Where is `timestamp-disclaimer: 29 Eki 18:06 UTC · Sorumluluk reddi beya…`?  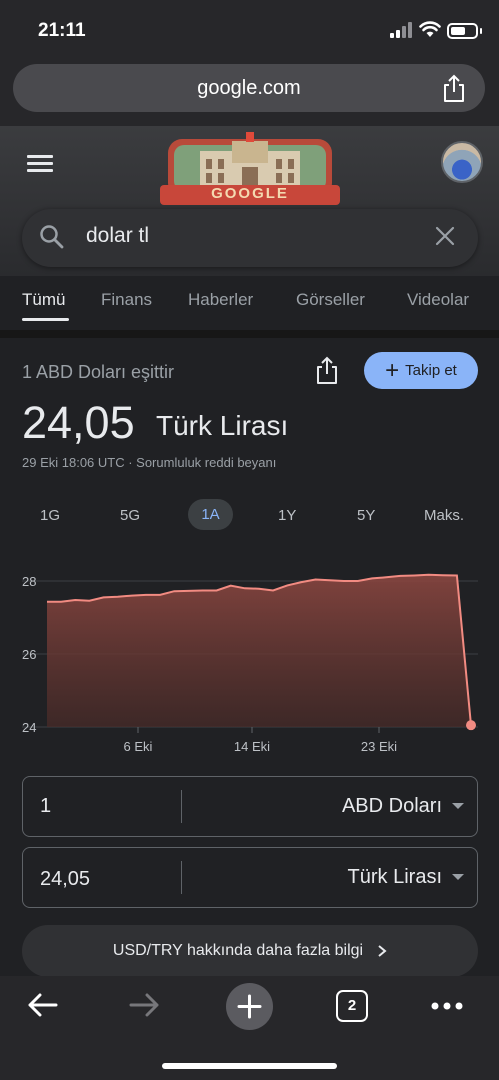
timestamp-disclaimer: 29 Eki 18:06 UTC · Sorumluluk reddi beya… is located at coordinates (149, 462).